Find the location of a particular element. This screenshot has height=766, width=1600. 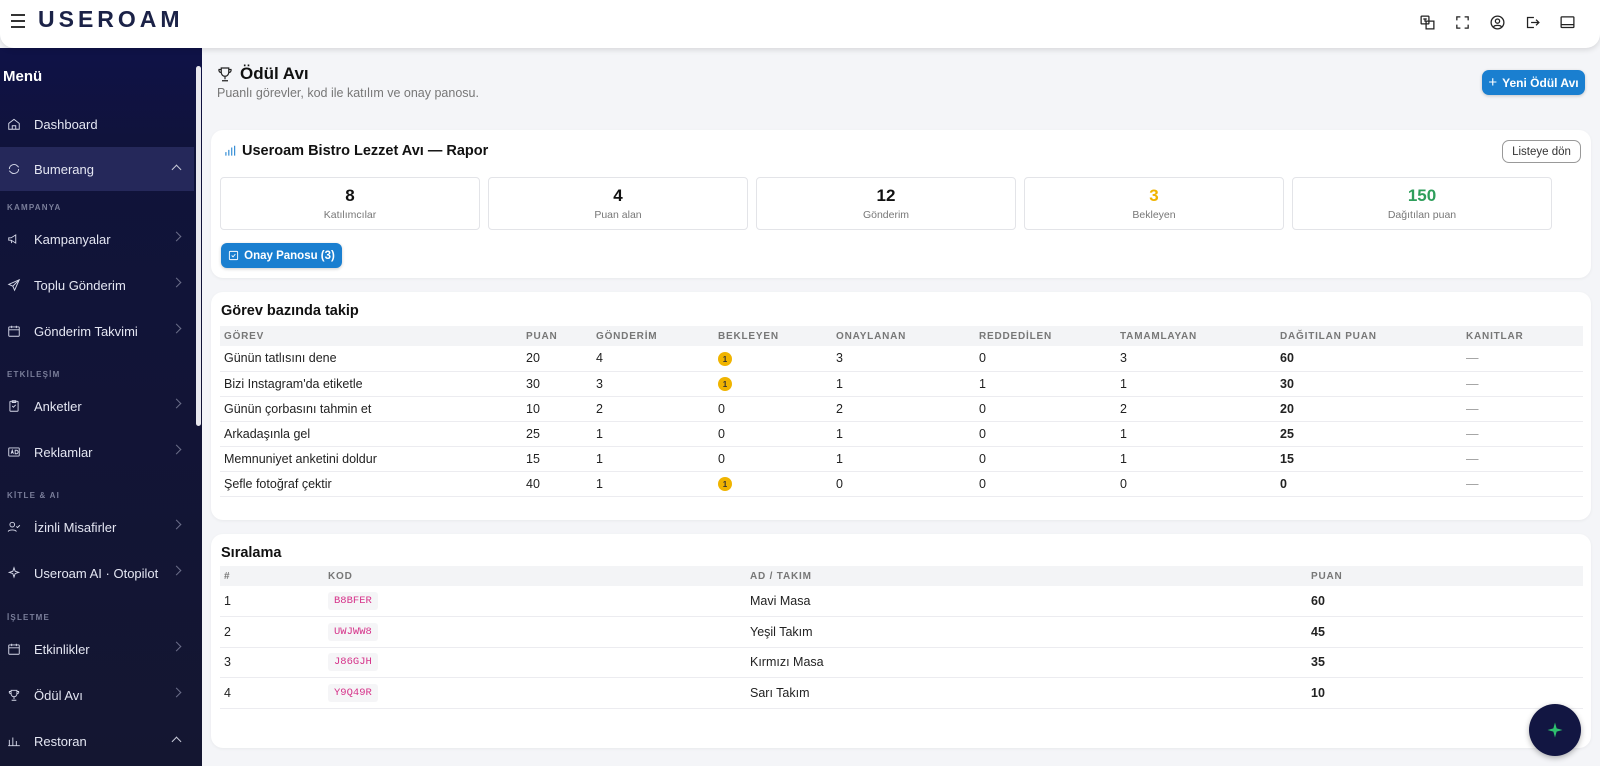

sidebar-item-label: Gönderim Takvimi is located at coordinates (86, 331).